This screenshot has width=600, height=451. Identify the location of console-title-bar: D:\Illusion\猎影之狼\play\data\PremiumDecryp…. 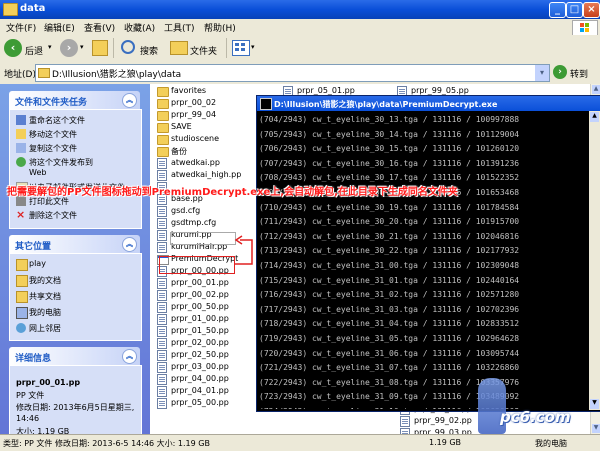
(428, 103).